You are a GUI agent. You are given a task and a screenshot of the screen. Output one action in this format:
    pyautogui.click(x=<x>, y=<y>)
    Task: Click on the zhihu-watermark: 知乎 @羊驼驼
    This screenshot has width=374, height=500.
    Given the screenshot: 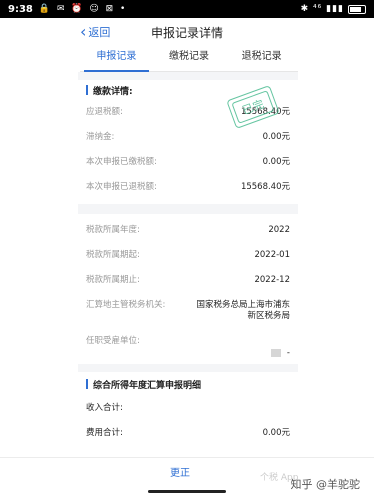 What is the action you would take?
    pyautogui.click(x=325, y=484)
    